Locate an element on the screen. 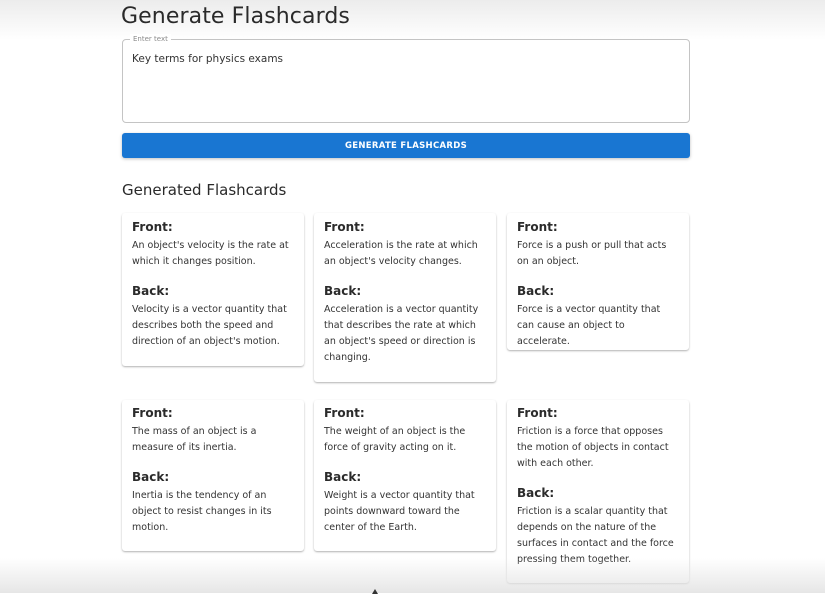 This screenshot has width=825, height=594. text-input-value: Key terms for physics exams is located at coordinates (207, 59).